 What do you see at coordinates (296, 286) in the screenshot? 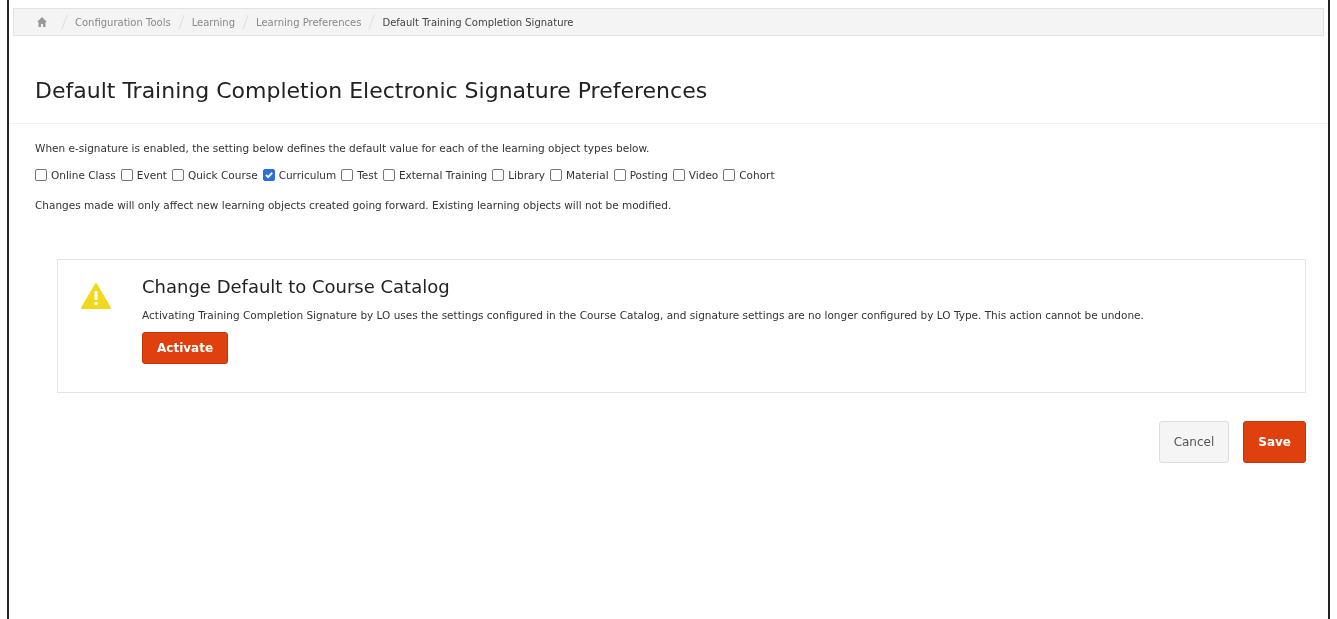
I see `card-title: Change Default to Course Catalog` at bounding box center [296, 286].